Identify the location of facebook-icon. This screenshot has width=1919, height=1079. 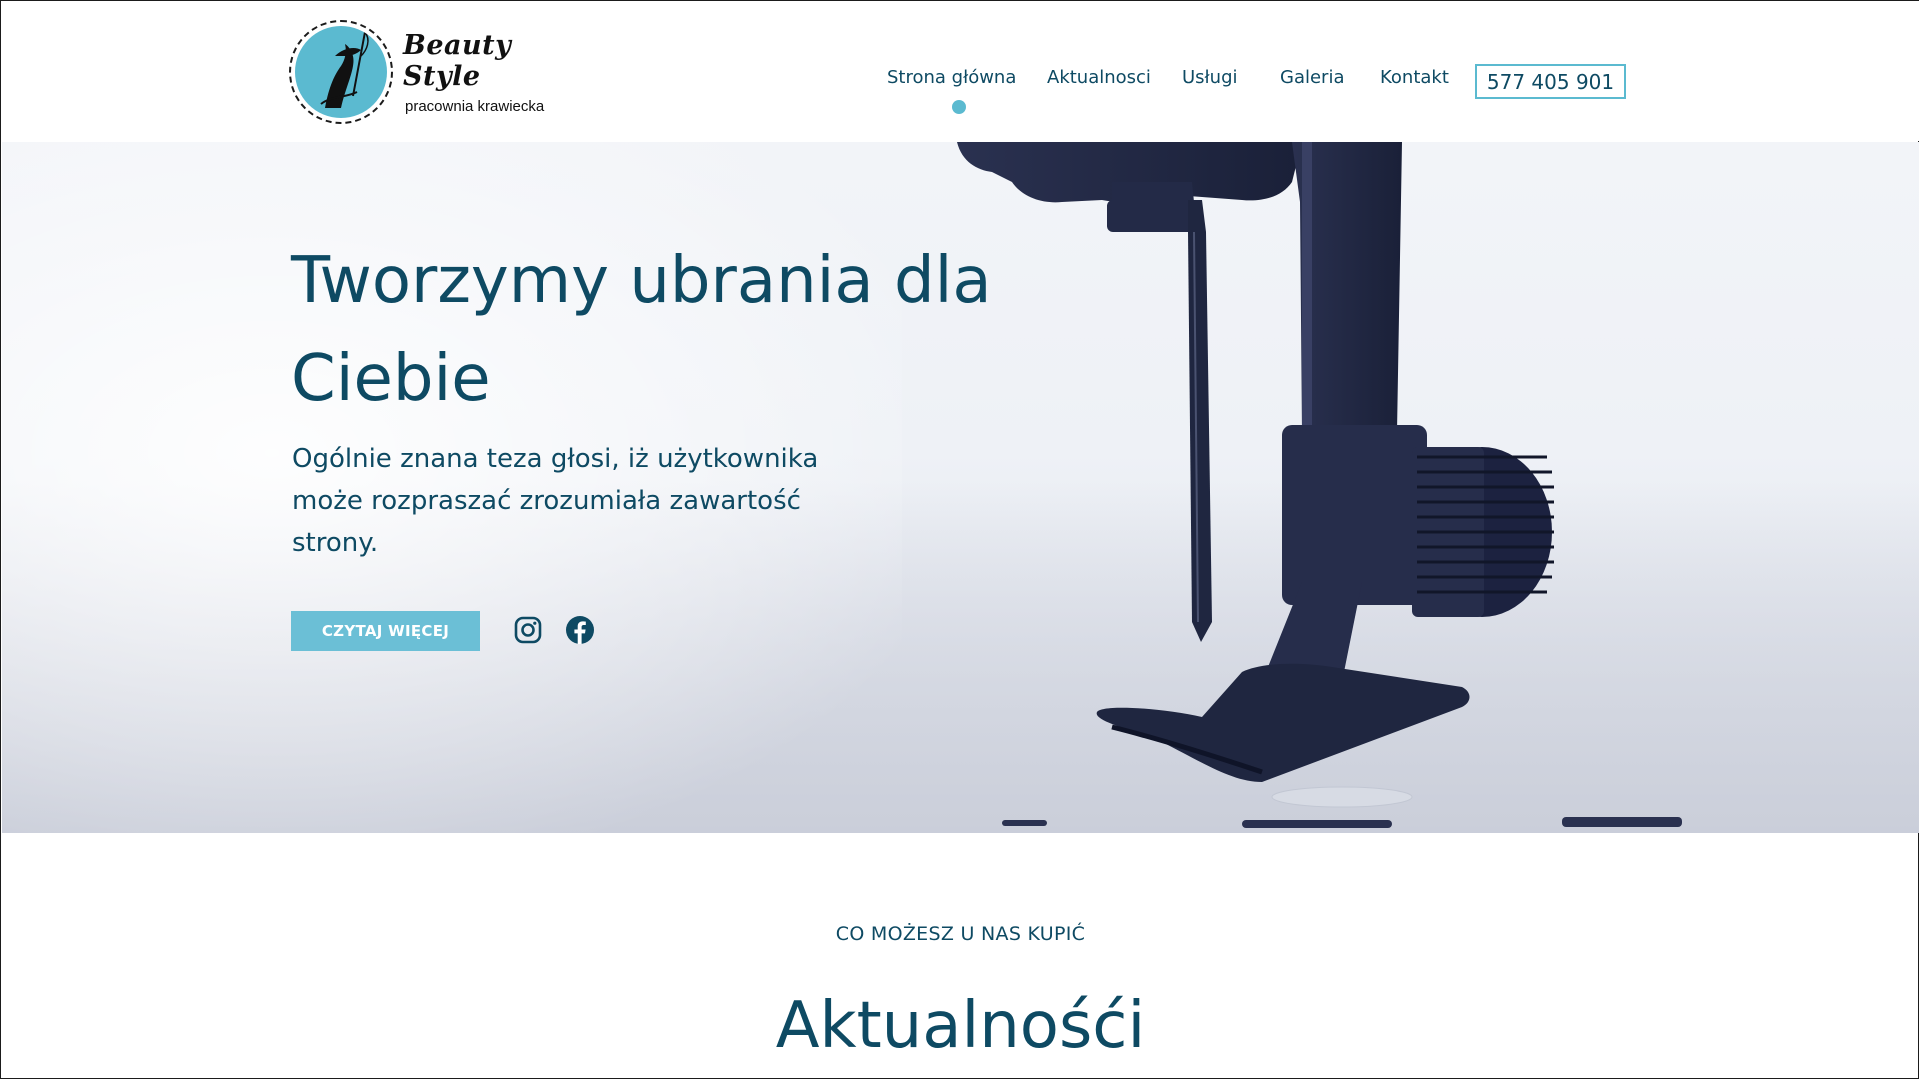
(580, 630).